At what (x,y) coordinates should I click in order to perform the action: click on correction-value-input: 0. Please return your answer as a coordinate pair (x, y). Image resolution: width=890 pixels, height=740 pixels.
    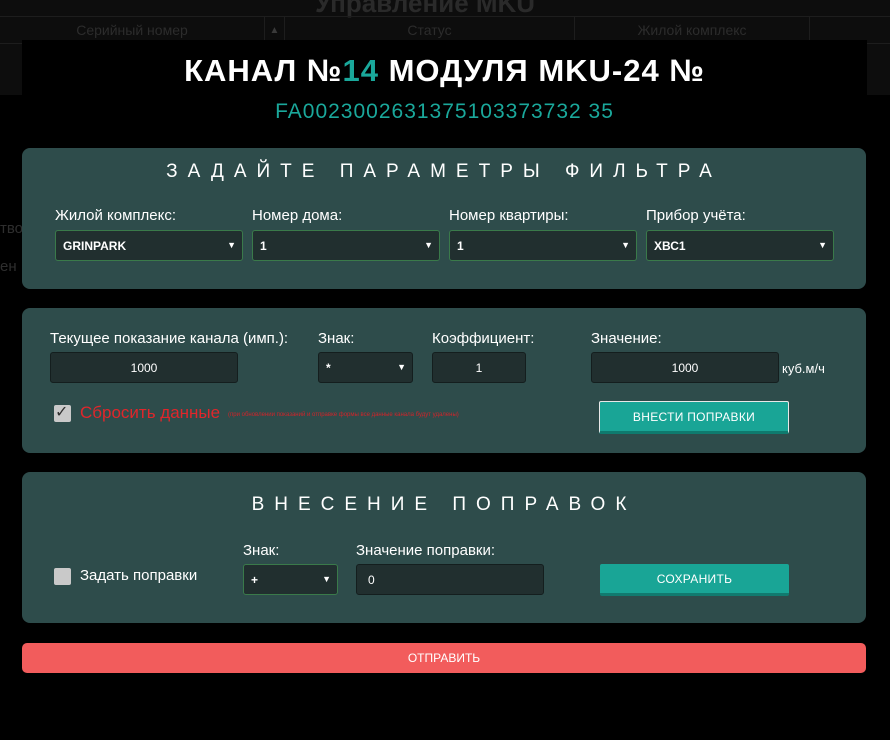
    Looking at the image, I should click on (450, 579).